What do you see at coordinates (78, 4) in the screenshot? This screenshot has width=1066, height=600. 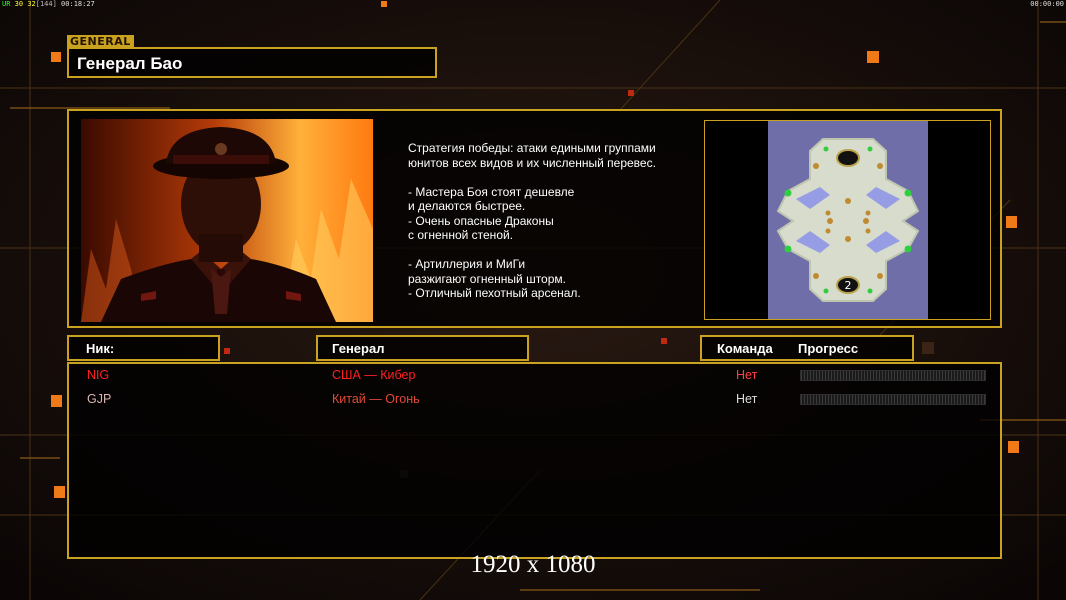 I see `game-clock: 00:18:27` at bounding box center [78, 4].